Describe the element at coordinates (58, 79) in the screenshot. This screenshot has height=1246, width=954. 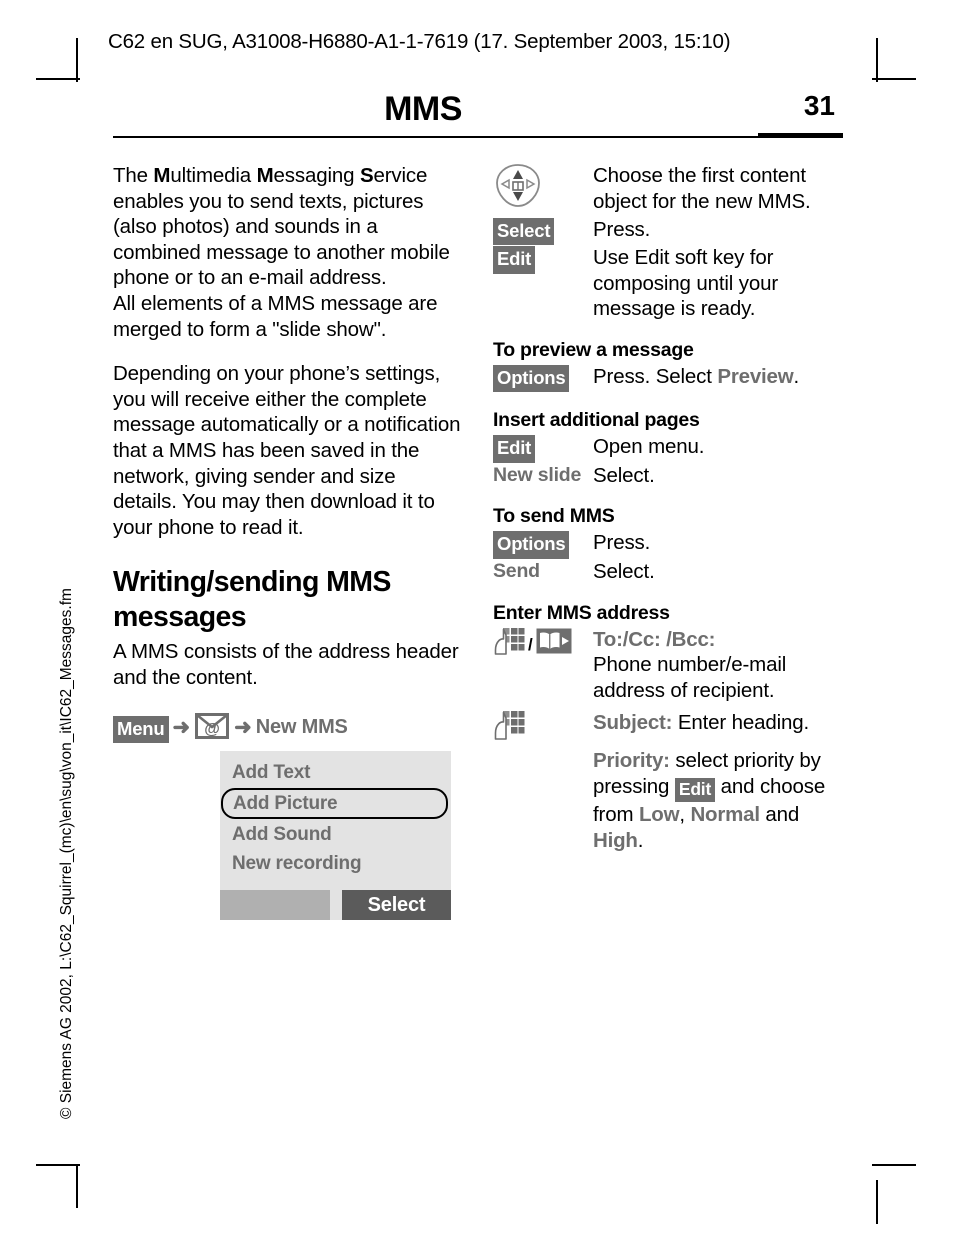
I see `crop-mark-top-left-horizontal` at that location.